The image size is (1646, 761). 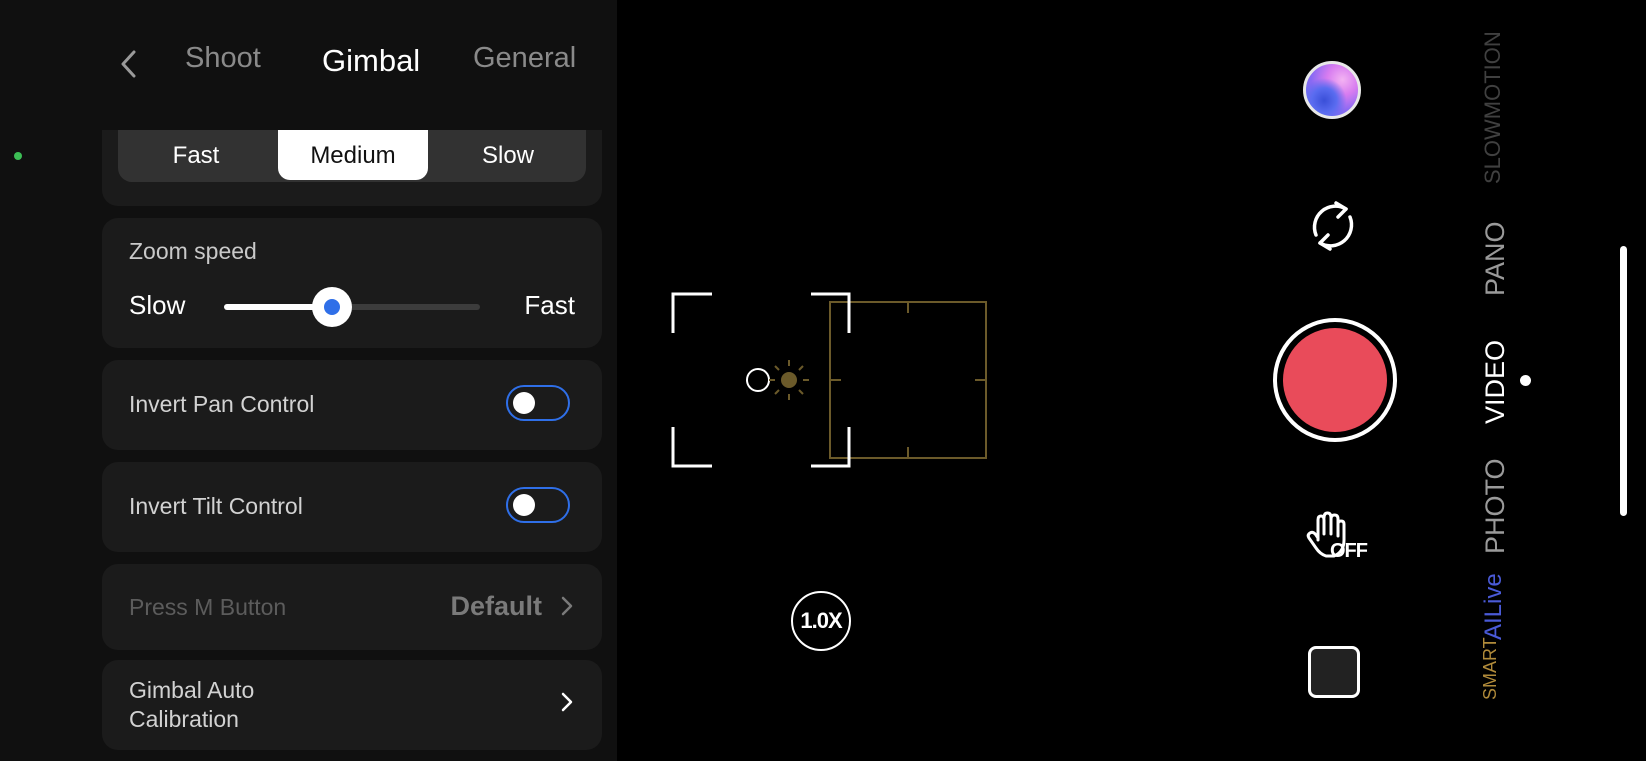 What do you see at coordinates (371, 61) in the screenshot?
I see `tab-gimbal: Gimbal` at bounding box center [371, 61].